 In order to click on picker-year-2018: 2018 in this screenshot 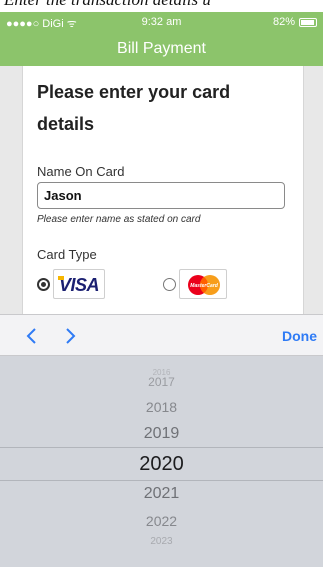, I will do `click(161, 407)`.